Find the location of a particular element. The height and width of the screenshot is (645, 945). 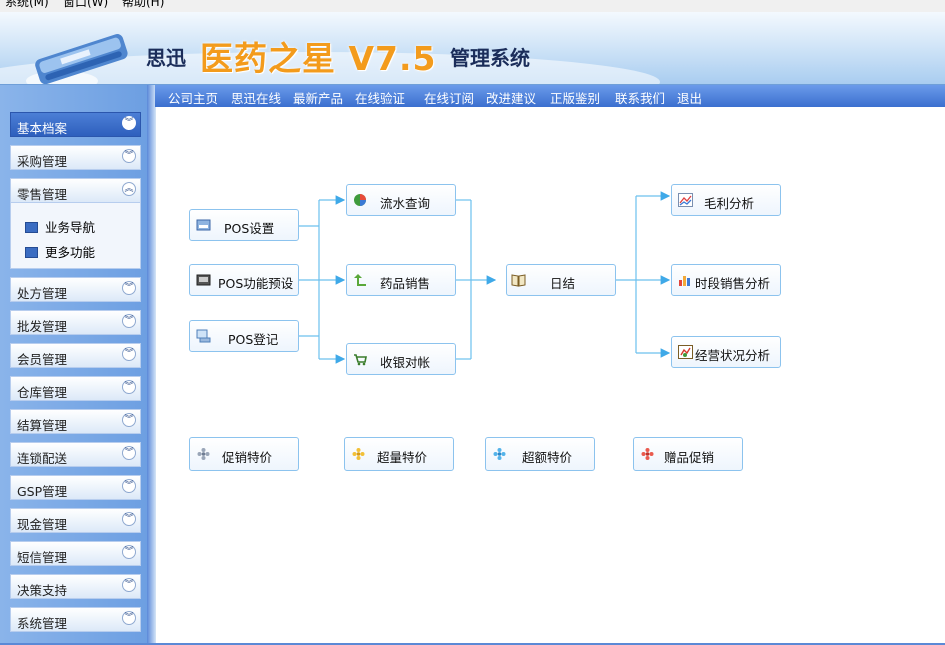

flow-connector-lines is located at coordinates (484, 277).